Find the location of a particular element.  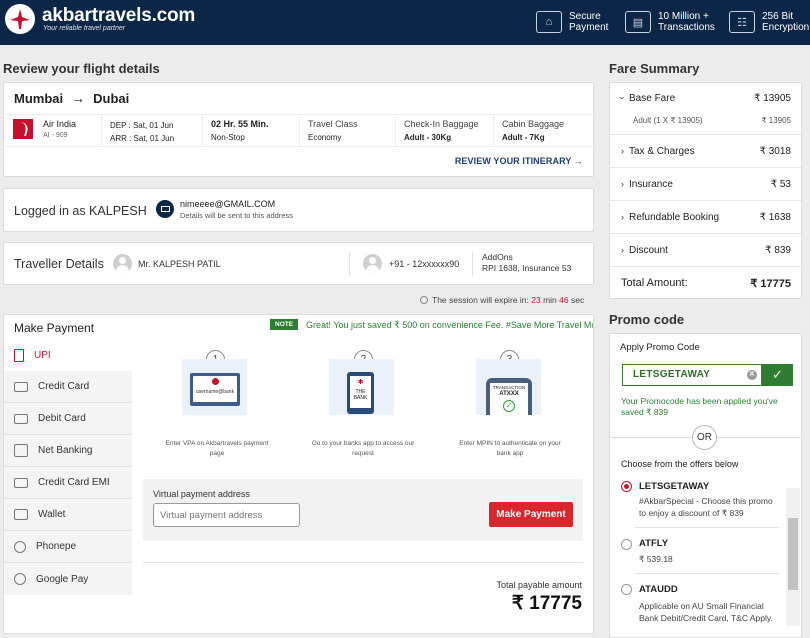

method-label: Net Banking is located at coordinates (65, 450).